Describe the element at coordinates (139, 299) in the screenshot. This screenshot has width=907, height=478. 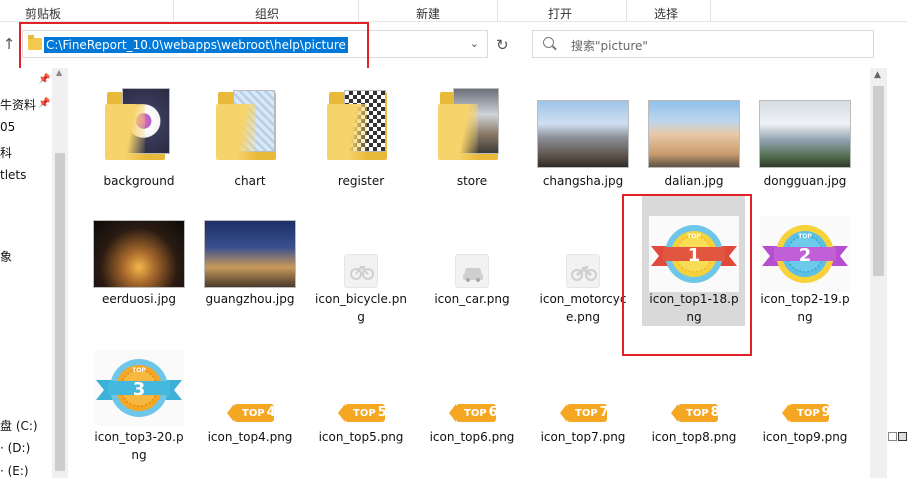
I see `file-label: eerduosi.jpg` at that location.